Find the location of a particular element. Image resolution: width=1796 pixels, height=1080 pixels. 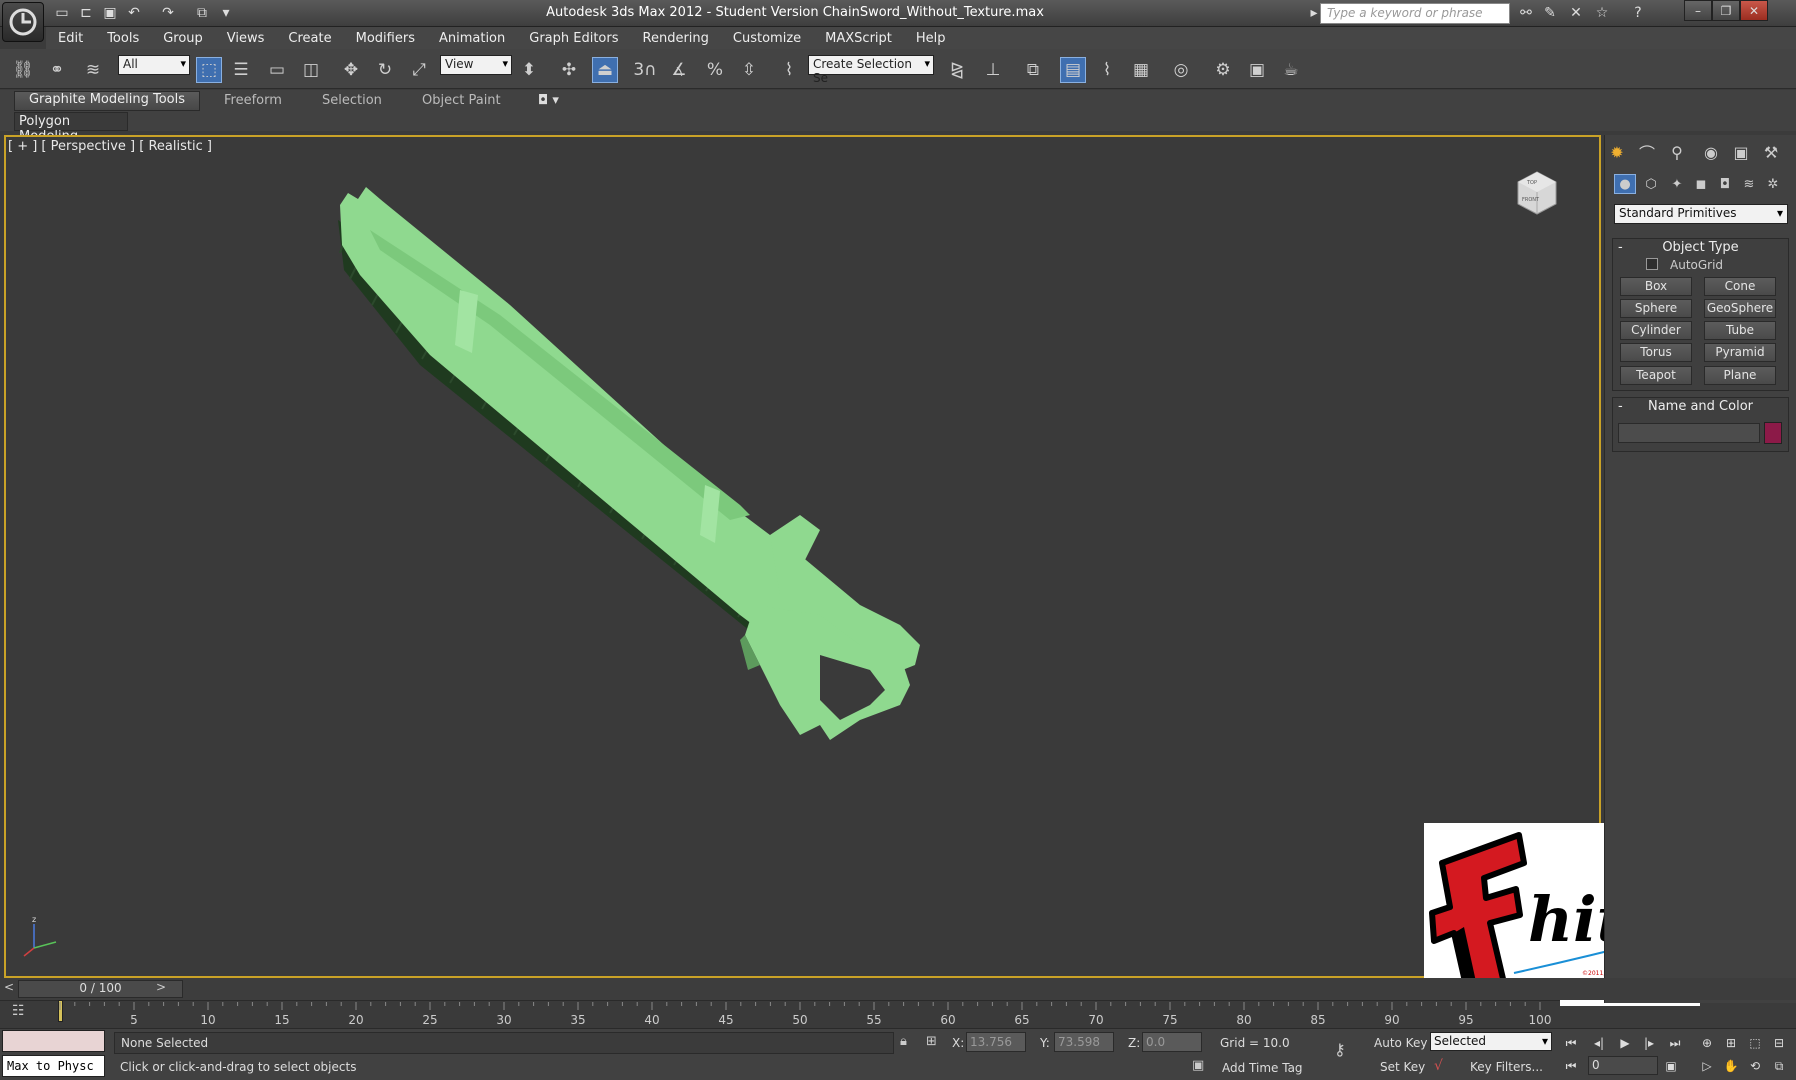

angle-snap-icon: ∡ is located at coordinates (679, 70).